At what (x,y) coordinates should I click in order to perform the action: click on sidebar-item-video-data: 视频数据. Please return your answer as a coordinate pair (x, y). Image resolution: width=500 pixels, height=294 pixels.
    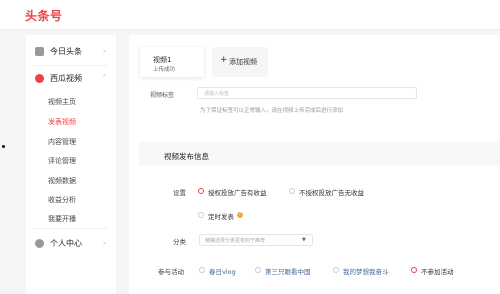
    Looking at the image, I should click on (62, 181).